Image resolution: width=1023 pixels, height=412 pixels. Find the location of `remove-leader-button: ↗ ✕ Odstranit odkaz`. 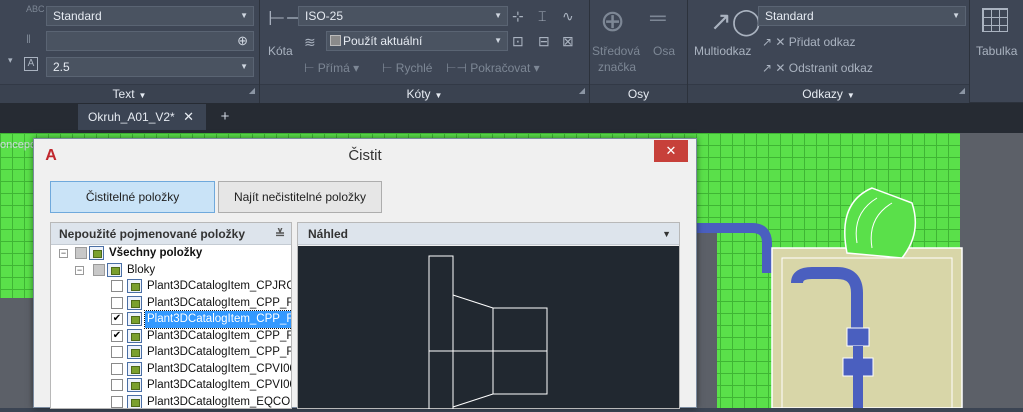

remove-leader-button: ↗ ✕ Odstranit odkaz is located at coordinates (817, 68).